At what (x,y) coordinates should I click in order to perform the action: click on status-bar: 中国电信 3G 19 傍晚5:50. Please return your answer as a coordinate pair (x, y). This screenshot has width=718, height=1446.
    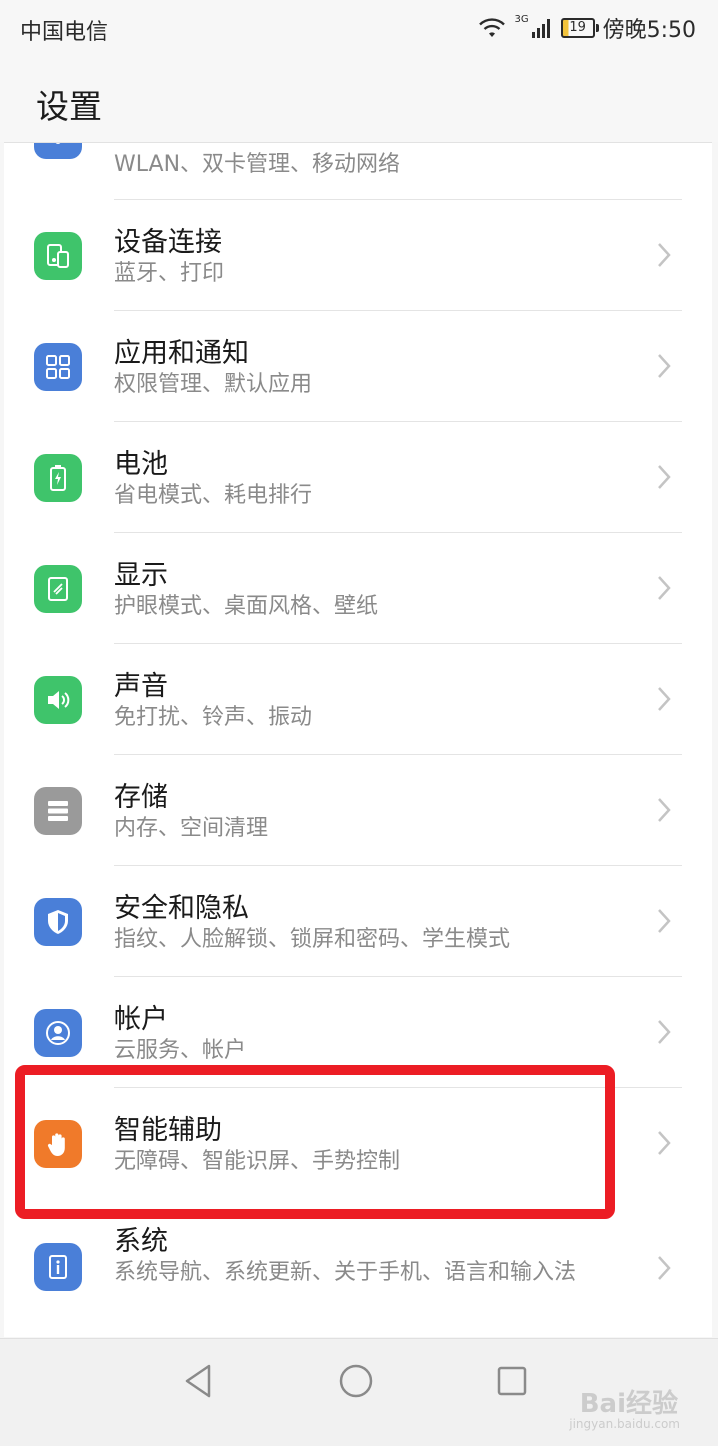
    Looking at the image, I should click on (359, 29).